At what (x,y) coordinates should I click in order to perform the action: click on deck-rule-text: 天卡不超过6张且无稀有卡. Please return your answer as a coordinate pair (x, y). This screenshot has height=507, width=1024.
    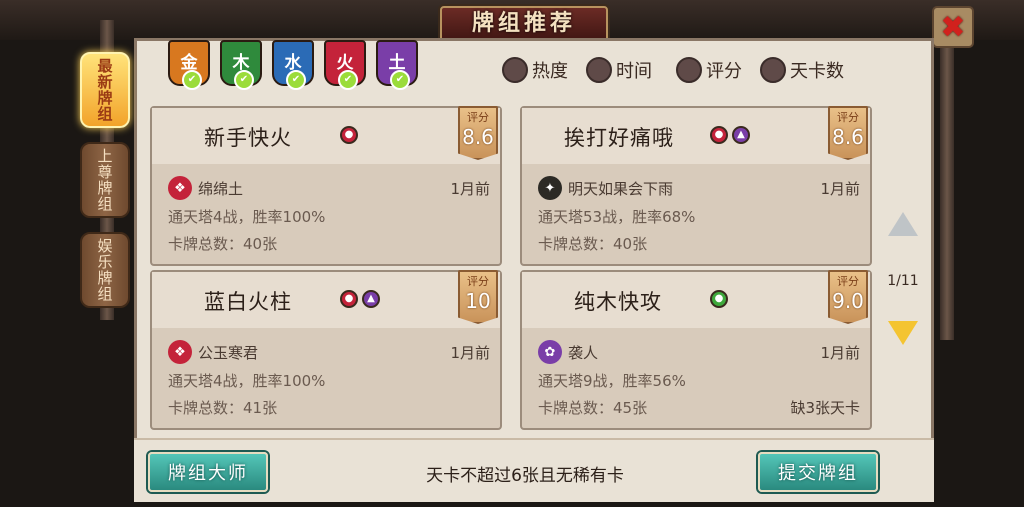
    Looking at the image, I should click on (525, 476).